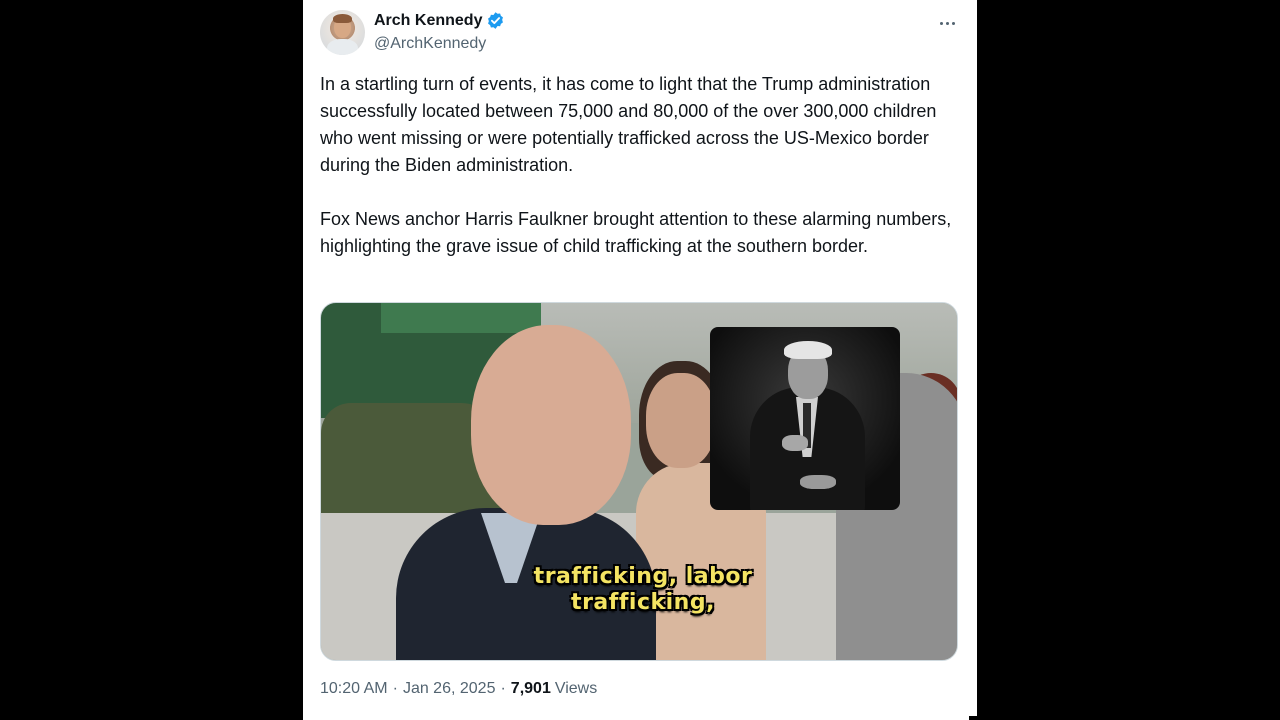 Image resolution: width=1280 pixels, height=720 pixels. I want to click on video-caption: trafficking, labor trafficking,, so click(639, 590).